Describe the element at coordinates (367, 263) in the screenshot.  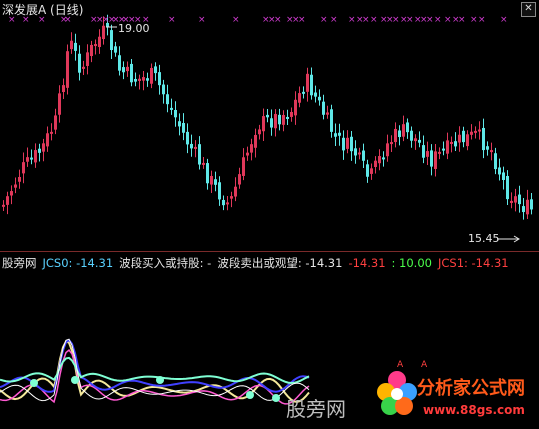
I see `indicator-value-red: -14.31` at that location.